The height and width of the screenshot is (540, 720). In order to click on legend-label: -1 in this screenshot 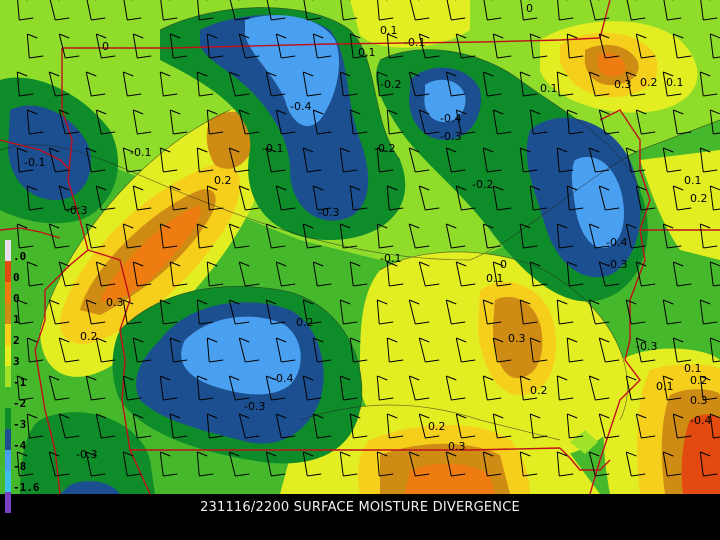, I will do `click(20, 382)`.